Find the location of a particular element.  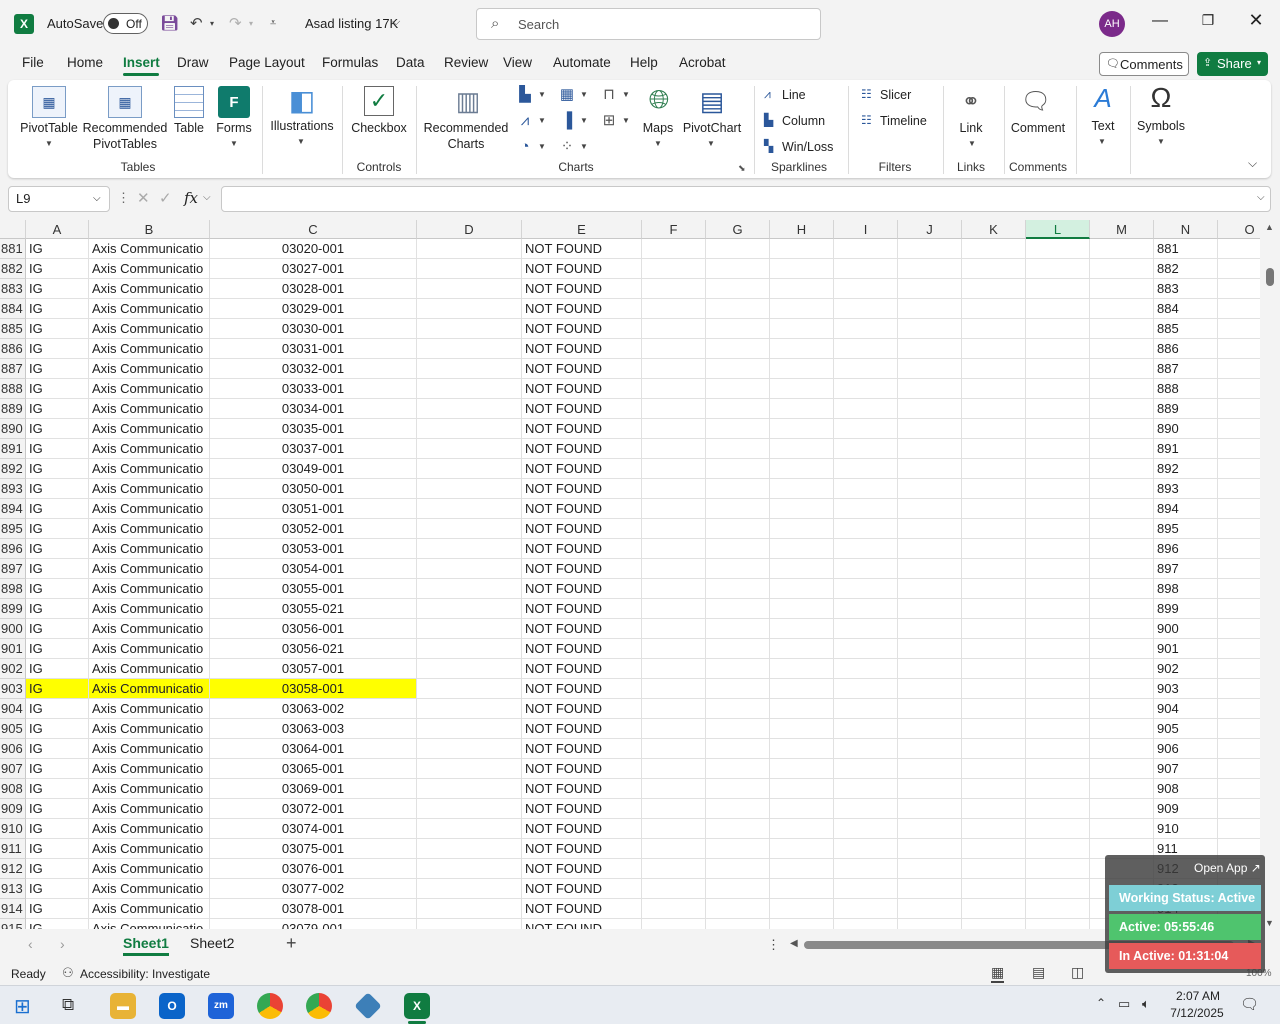

cell-c-row: 03056-021 is located at coordinates (313, 649).